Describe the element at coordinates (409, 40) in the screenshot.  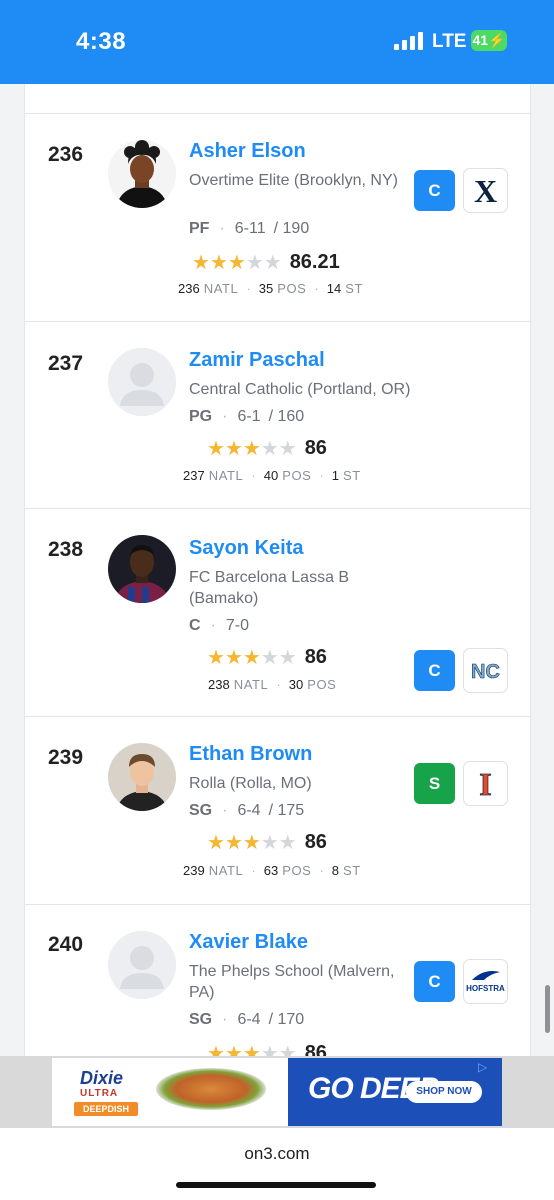
I see `cellular-signal-icon` at that location.